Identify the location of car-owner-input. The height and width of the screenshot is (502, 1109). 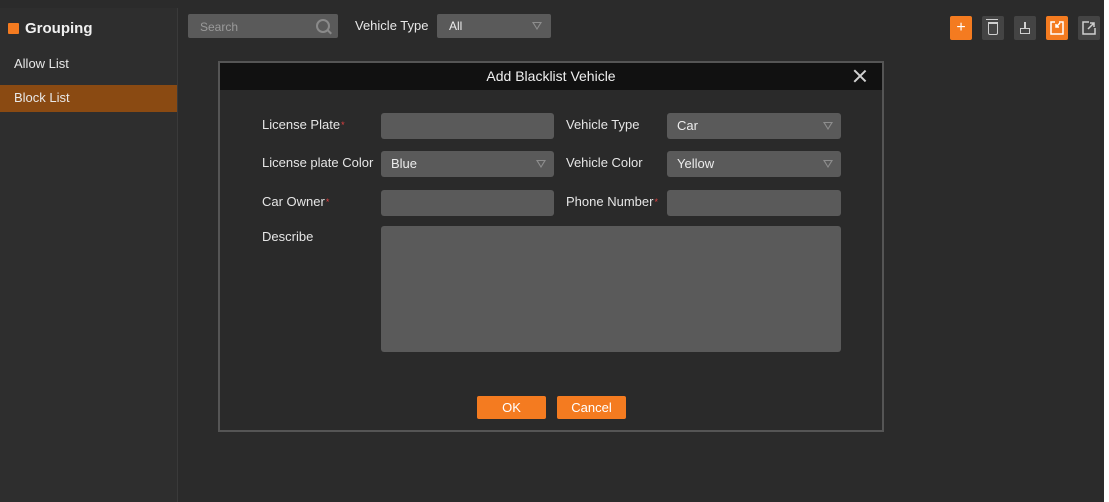
(467, 203).